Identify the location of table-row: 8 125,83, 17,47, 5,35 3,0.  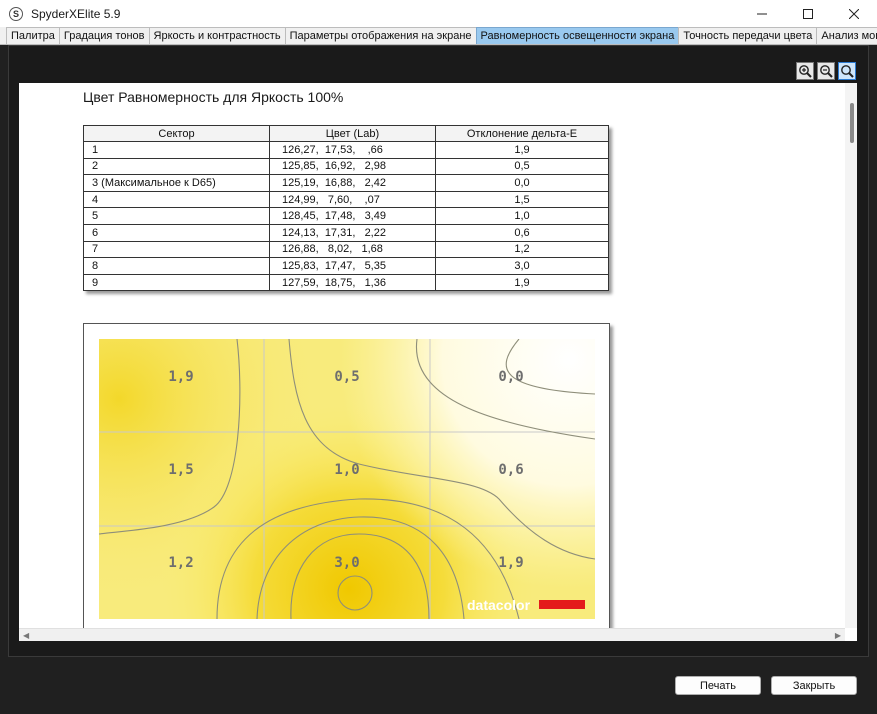
(346, 266).